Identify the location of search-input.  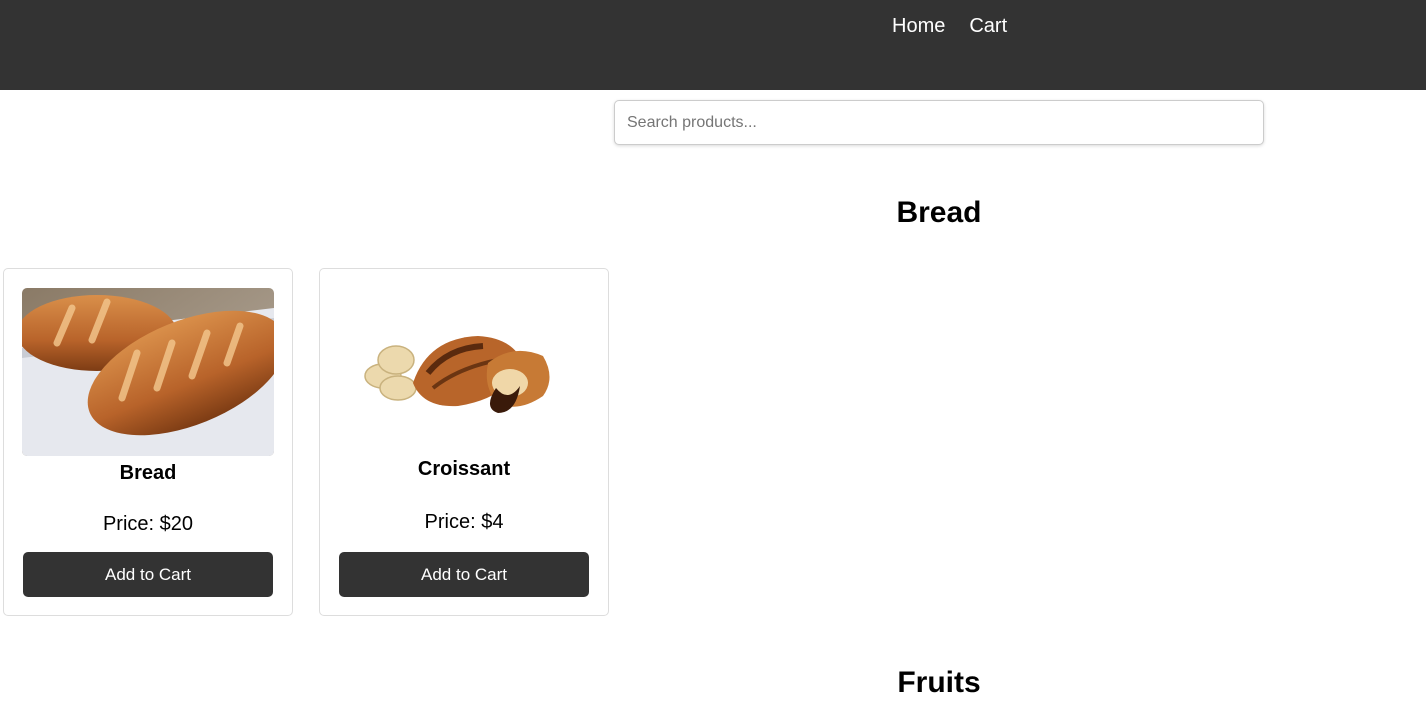
(939, 122).